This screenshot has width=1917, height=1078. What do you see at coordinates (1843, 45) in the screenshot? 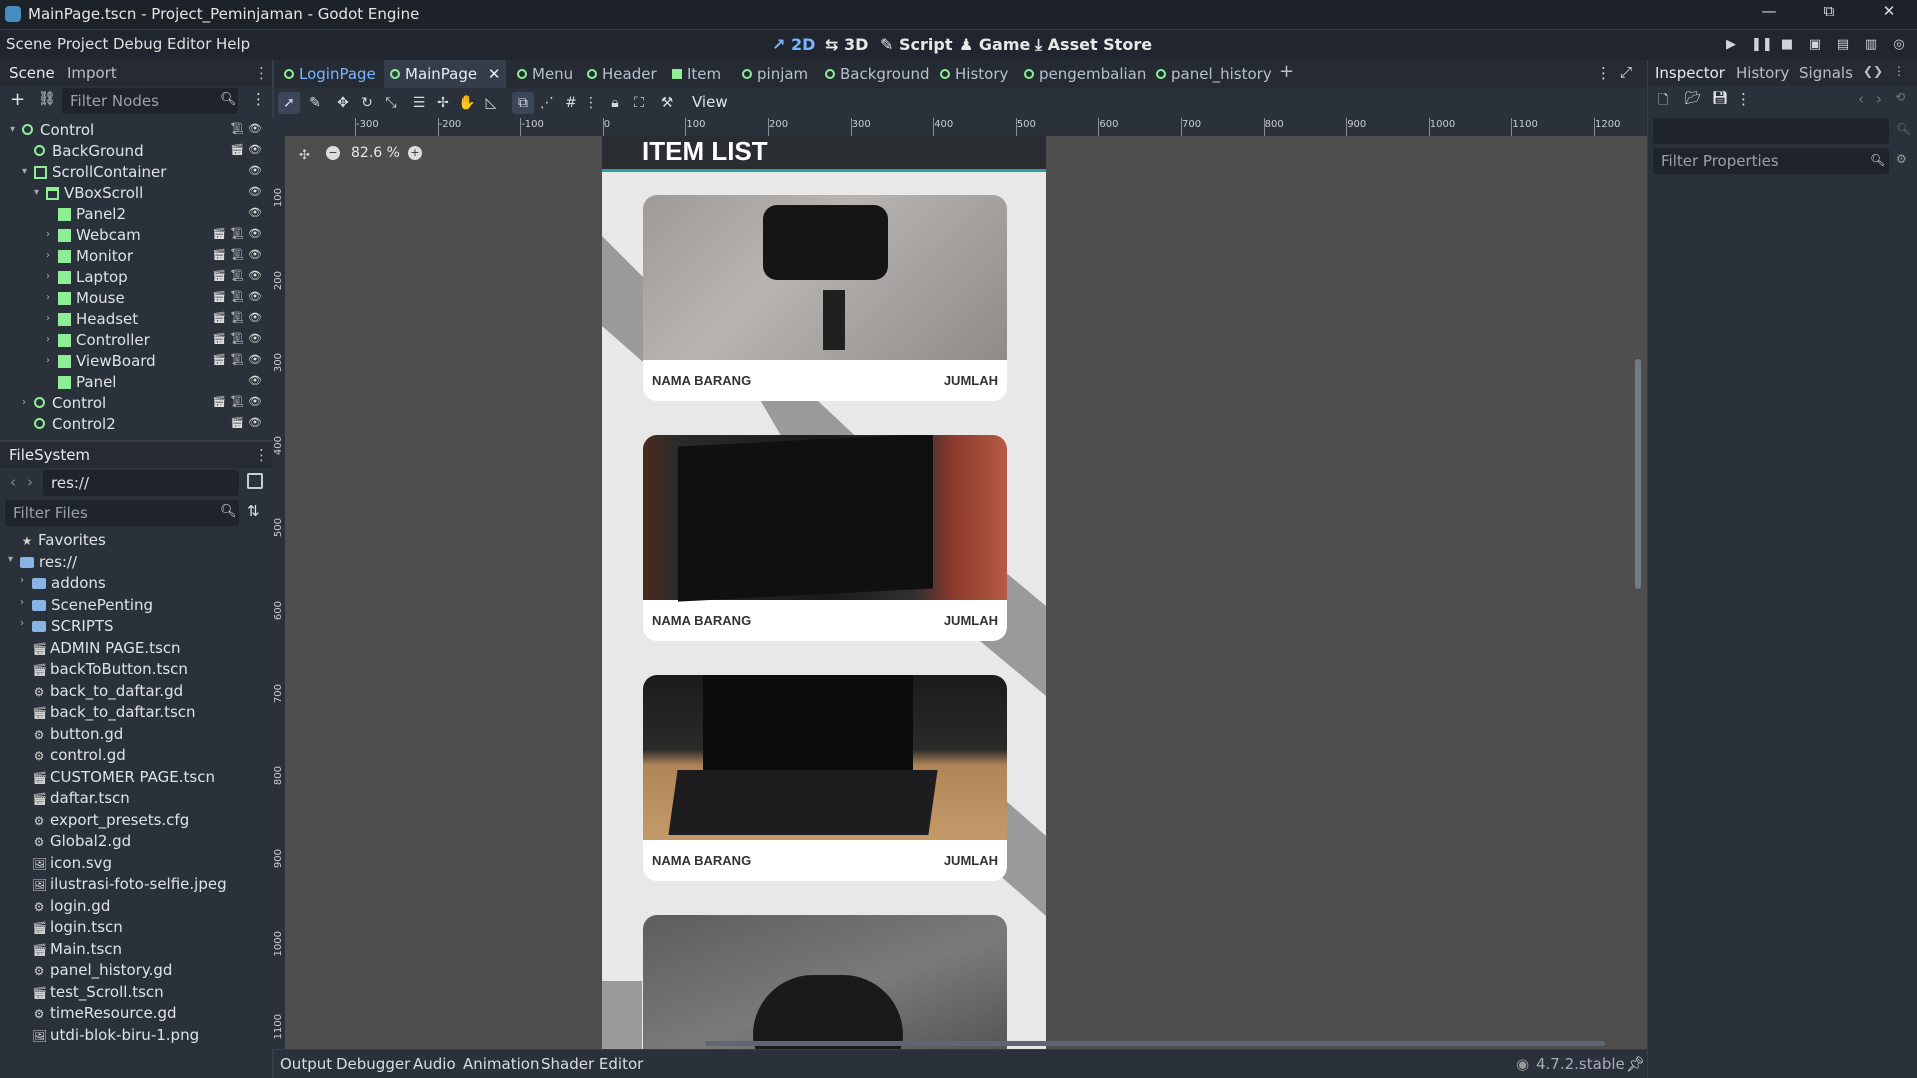
I see `play-scene-icon: ▤` at bounding box center [1843, 45].